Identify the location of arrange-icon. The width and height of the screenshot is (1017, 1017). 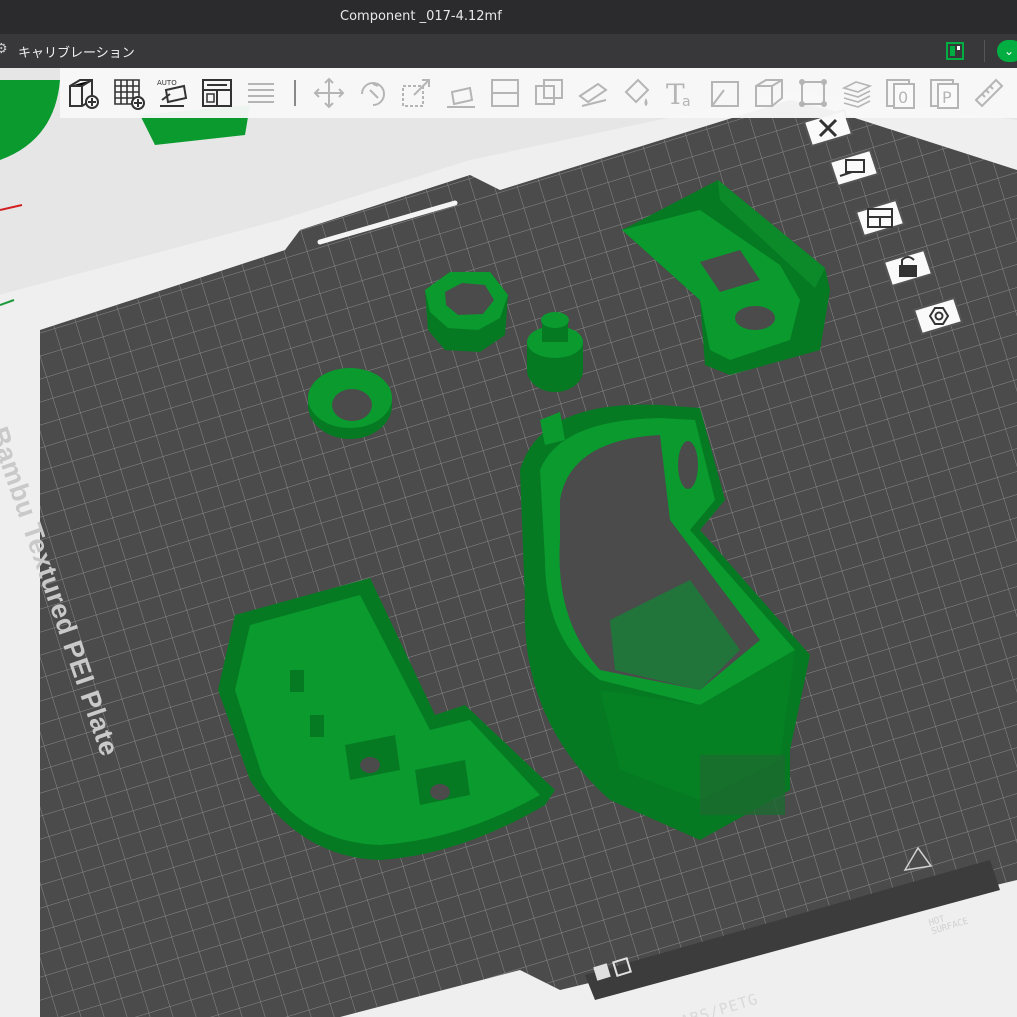
(217, 93).